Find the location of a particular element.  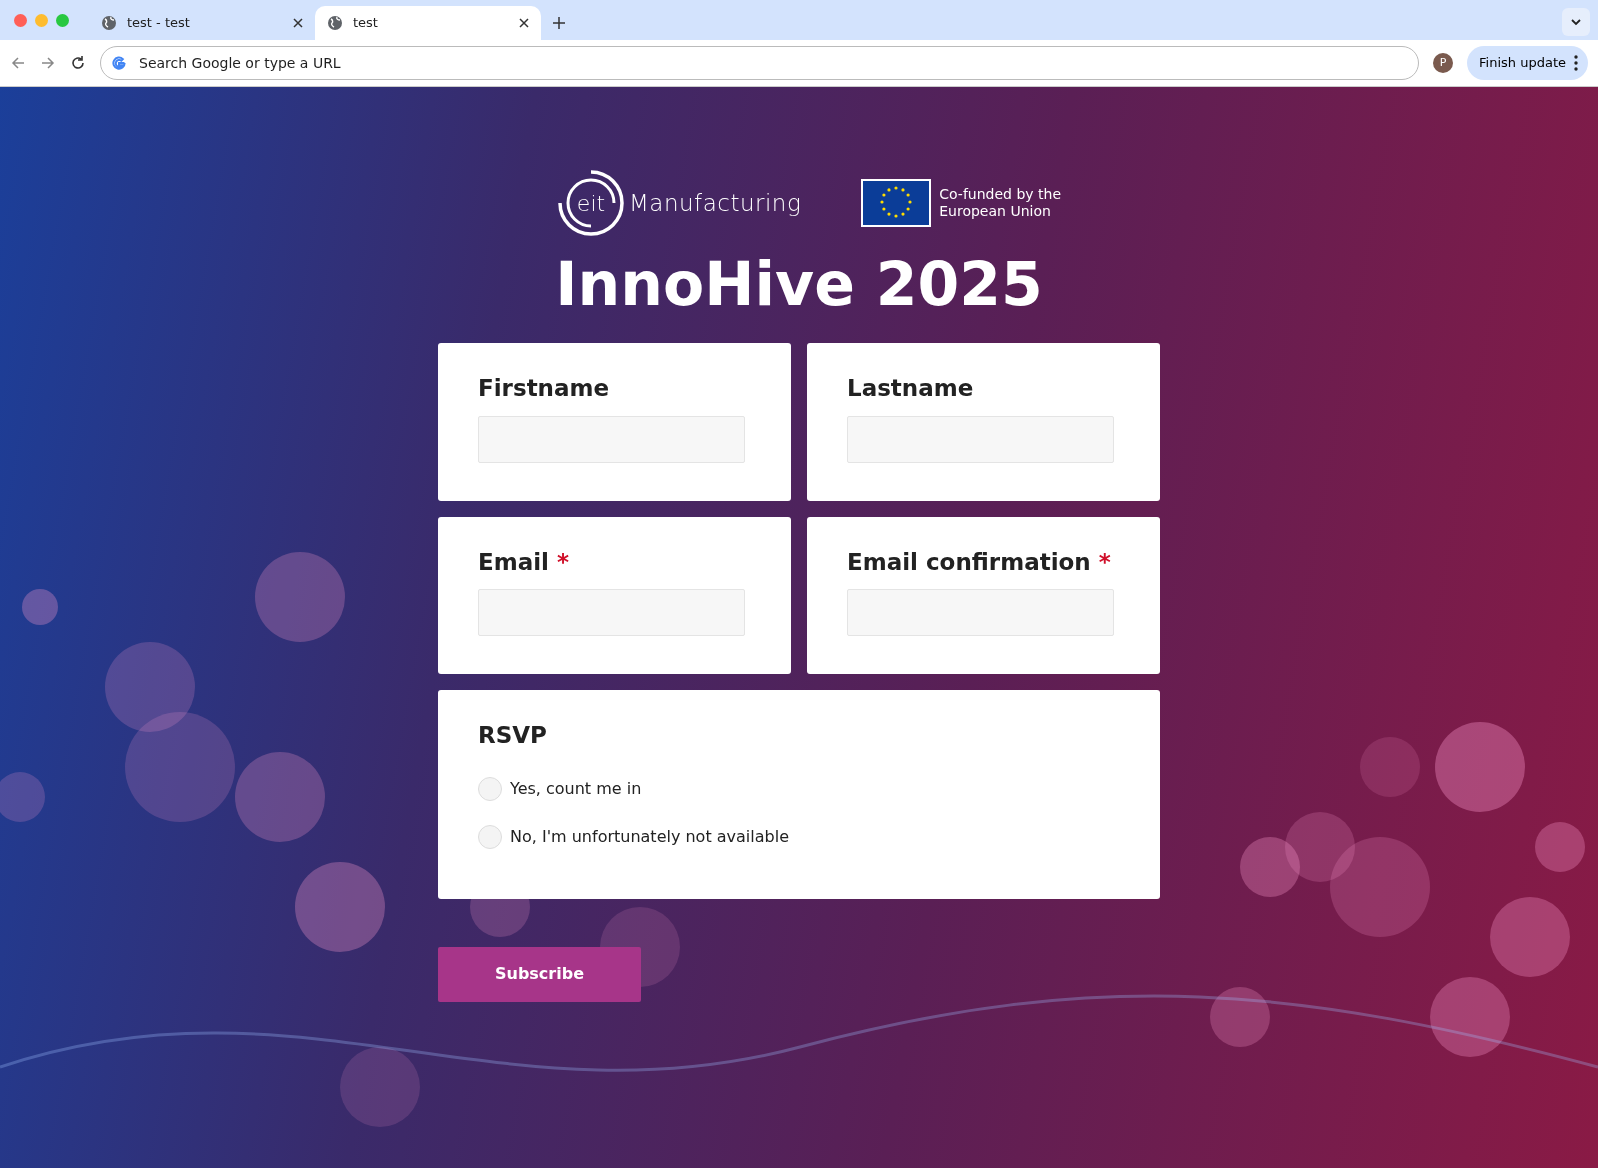

logo-mark: eit is located at coordinates (591, 203).